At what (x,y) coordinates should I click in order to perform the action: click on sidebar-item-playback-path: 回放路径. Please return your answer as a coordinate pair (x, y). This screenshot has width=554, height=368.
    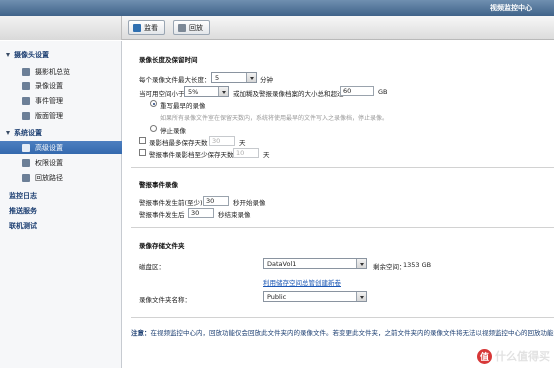
    Looking at the image, I should click on (61, 177).